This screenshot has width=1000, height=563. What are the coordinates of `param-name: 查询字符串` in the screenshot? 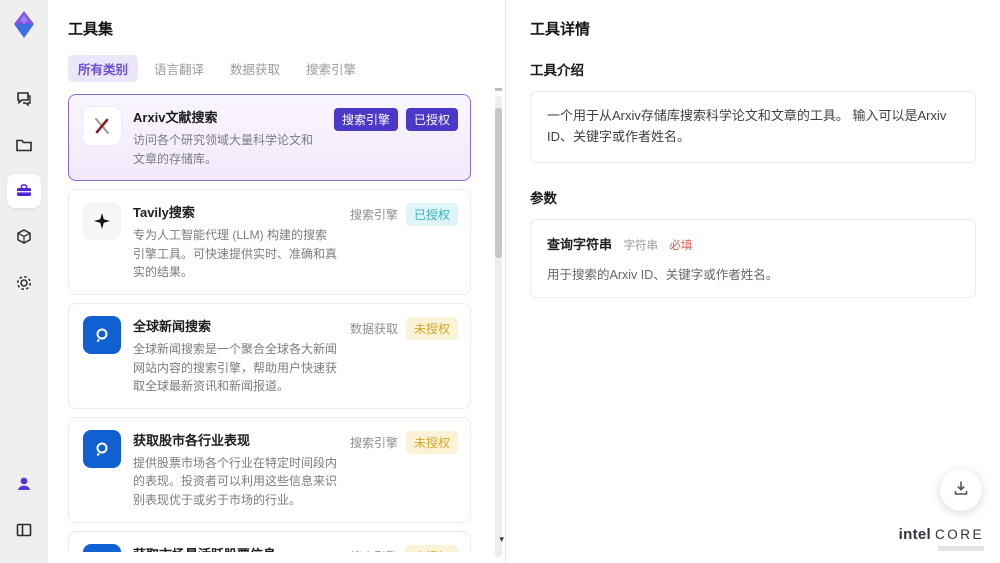 It's located at (580, 244).